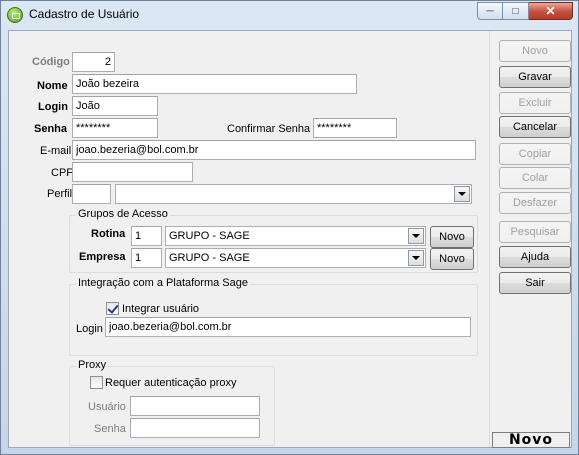 Image resolution: width=579 pixels, height=455 pixels. Describe the element at coordinates (535, 257) in the screenshot. I see `ajuda-button: Ajuda` at that location.